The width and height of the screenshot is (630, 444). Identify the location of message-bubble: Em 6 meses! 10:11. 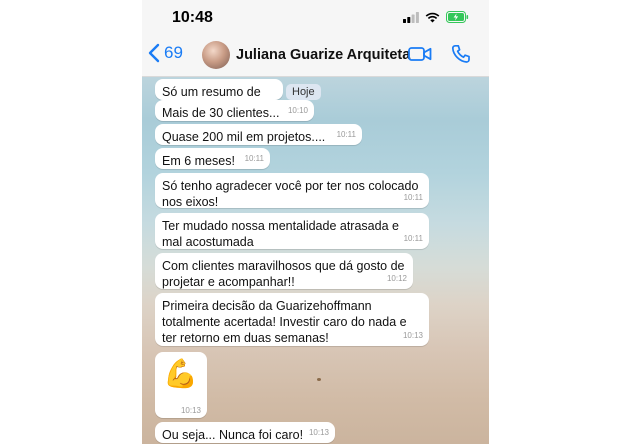
(212, 158).